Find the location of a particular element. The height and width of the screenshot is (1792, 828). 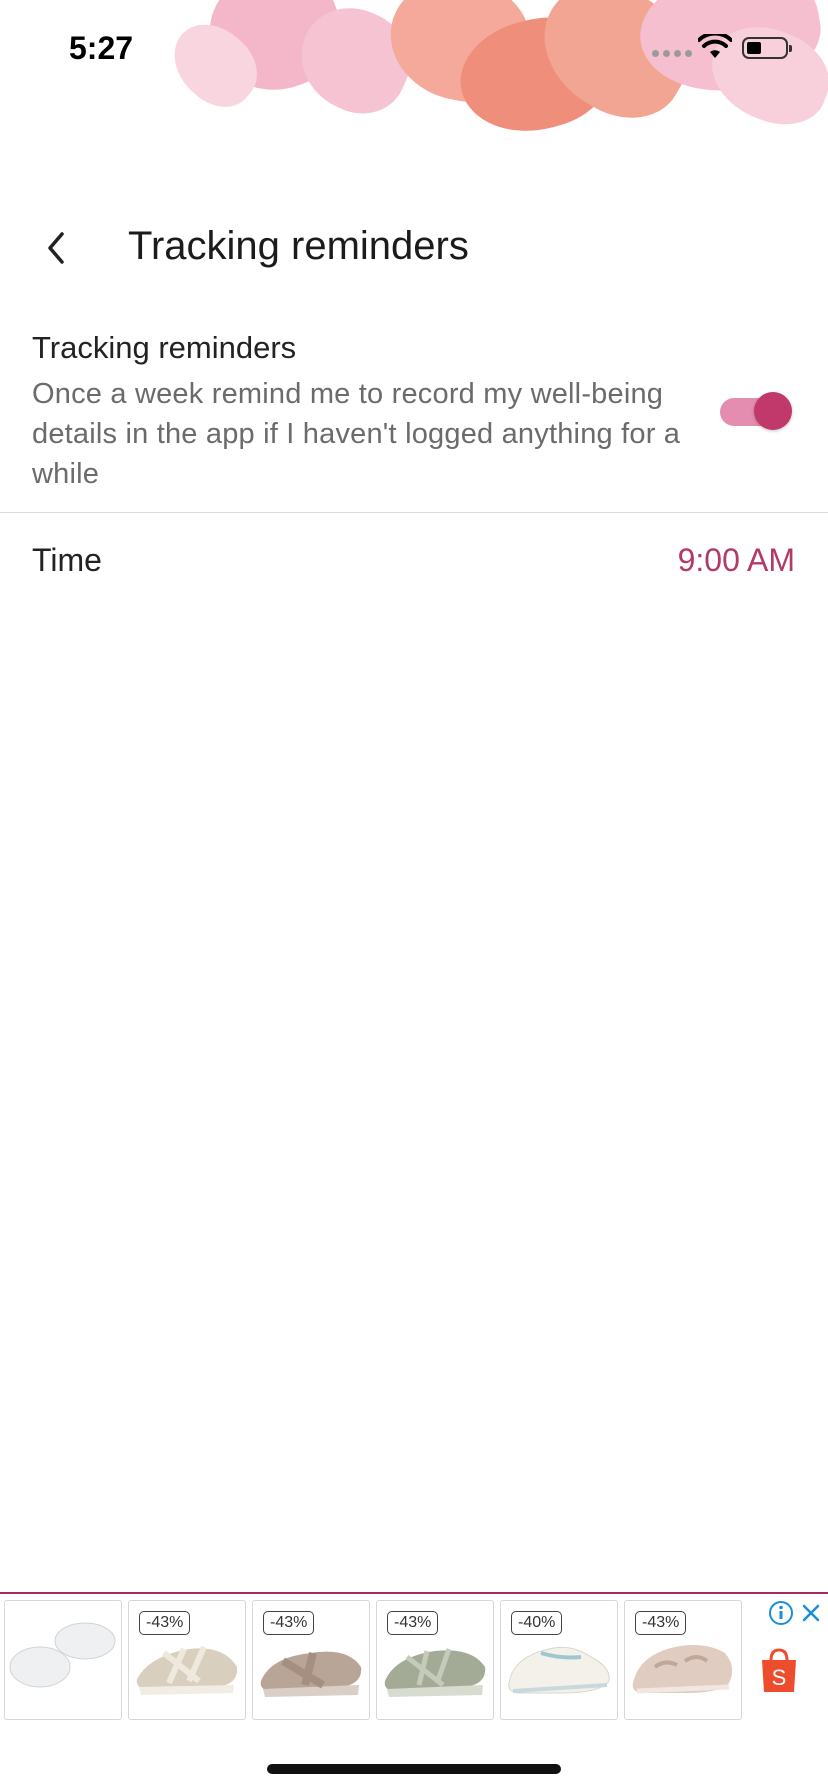

status-time: 5:27 is located at coordinates (101, 48).